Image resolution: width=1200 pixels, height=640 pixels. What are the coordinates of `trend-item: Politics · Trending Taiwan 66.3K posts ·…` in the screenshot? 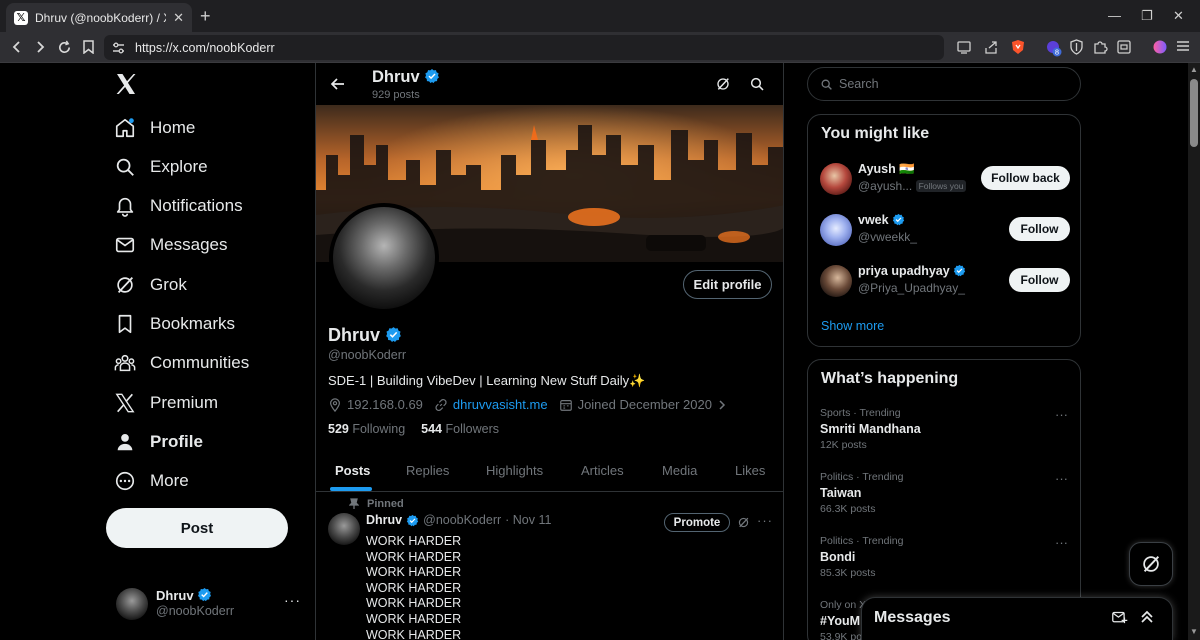 It's located at (945, 493).